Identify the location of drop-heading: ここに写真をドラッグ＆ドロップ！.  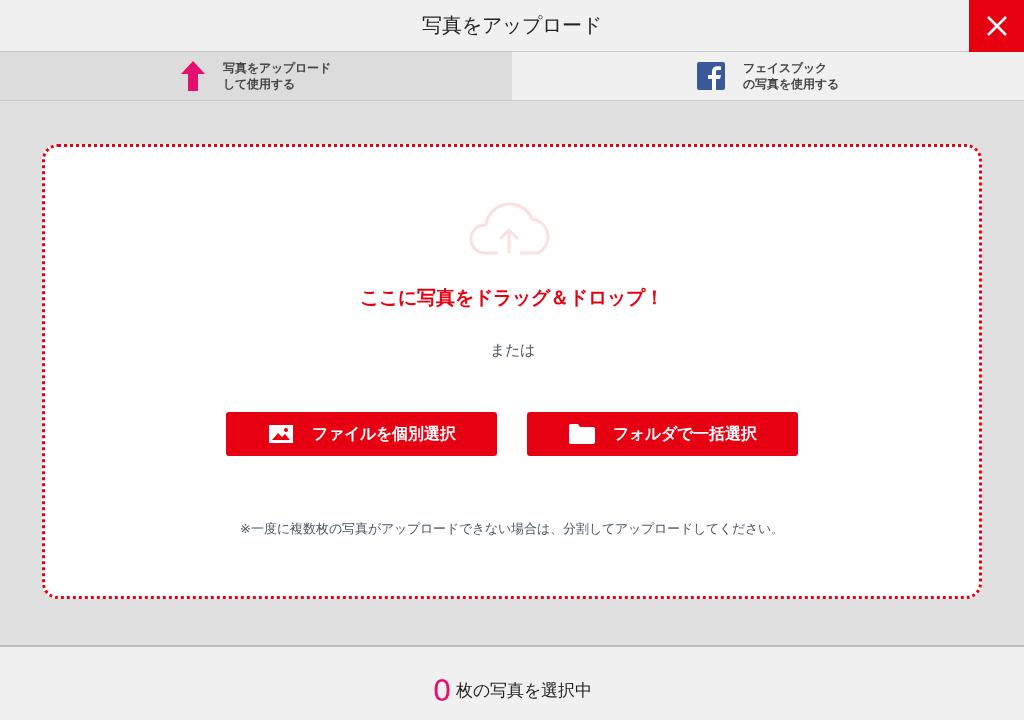
(512, 297).